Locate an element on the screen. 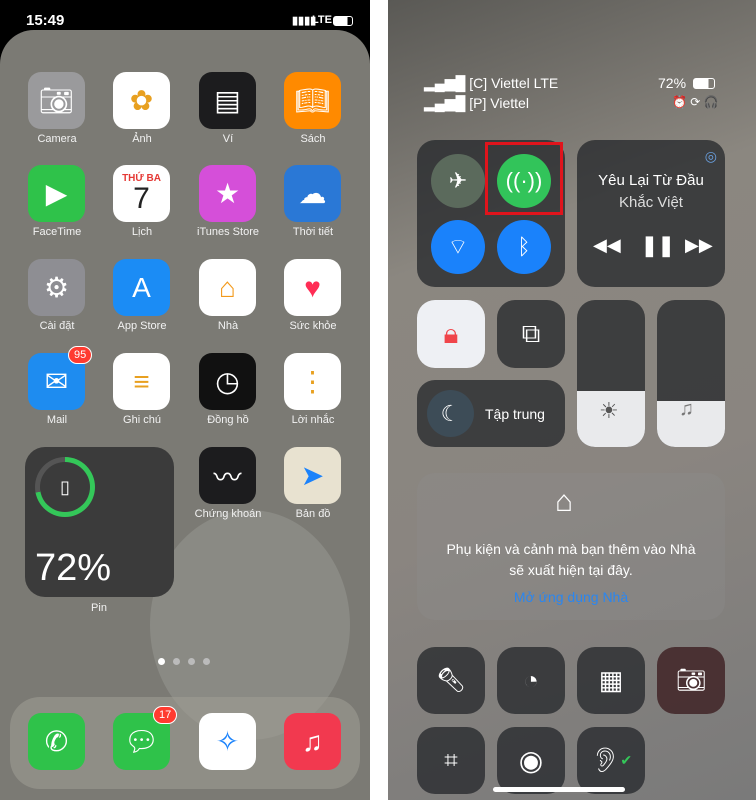 The image size is (756, 800). app-label: Đồng hồ is located at coordinates (228, 420).